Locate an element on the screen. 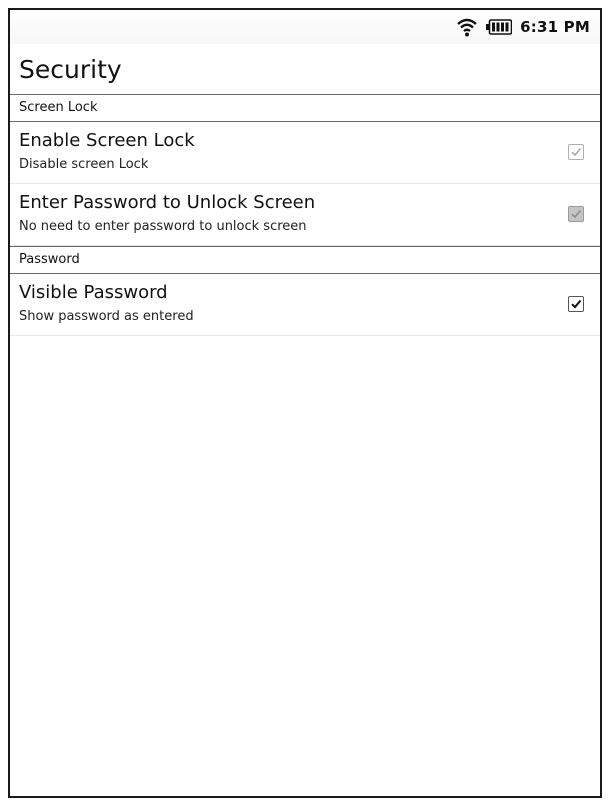  enable-screen-lock-checkbox is located at coordinates (576, 152).